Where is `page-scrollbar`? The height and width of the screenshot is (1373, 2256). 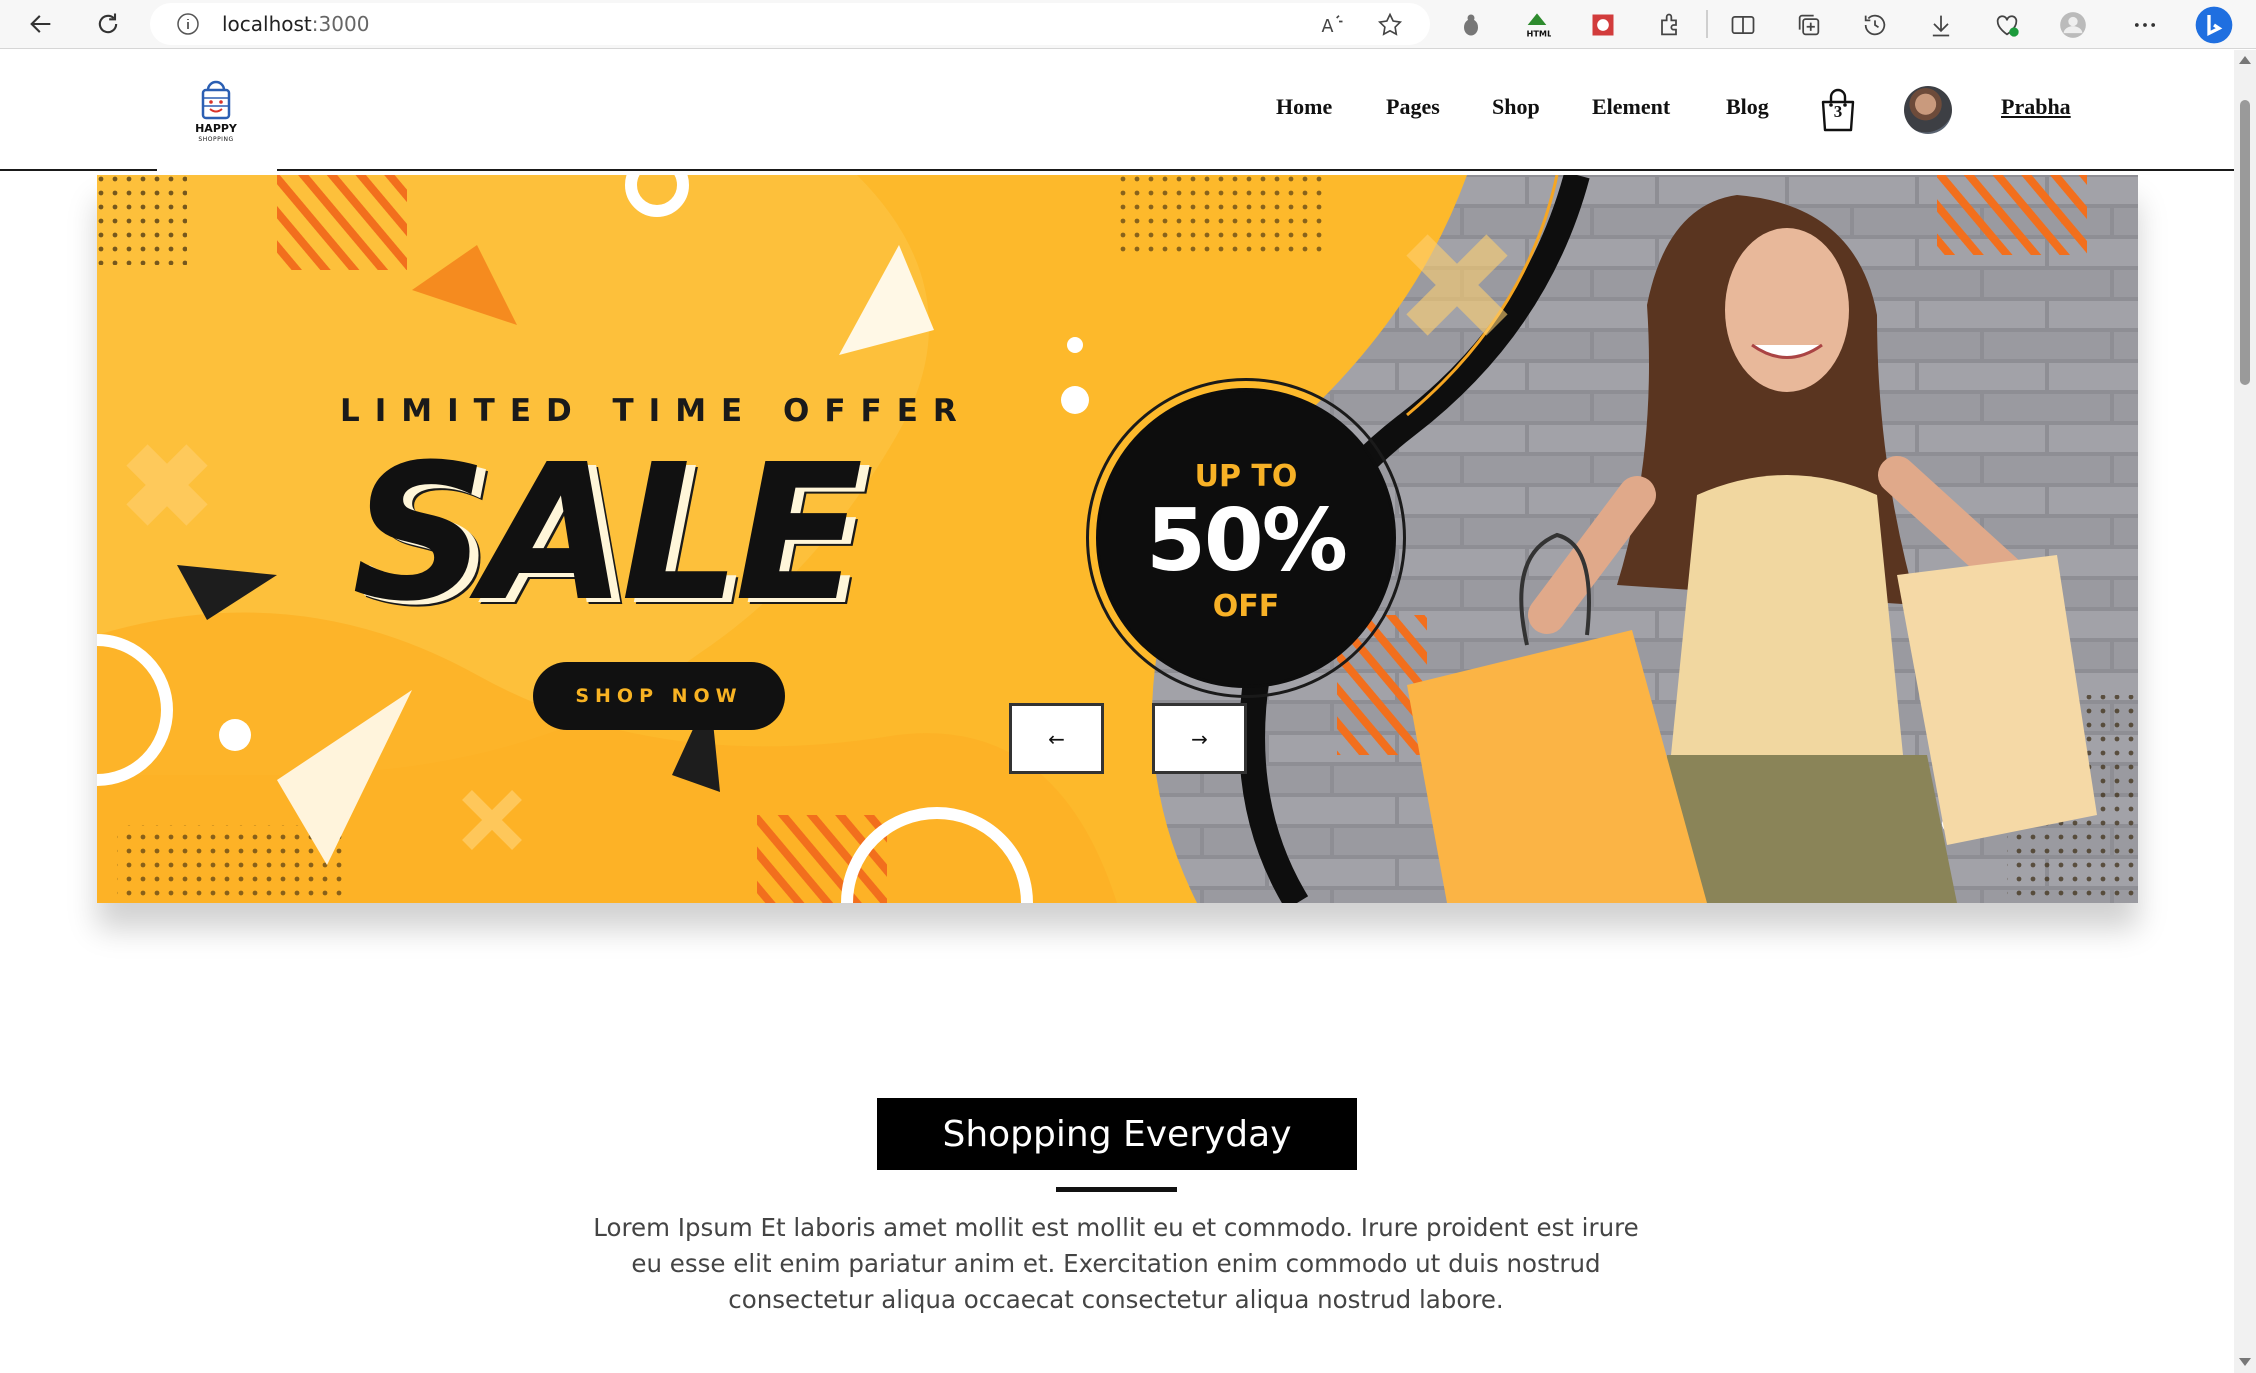 page-scrollbar is located at coordinates (2245, 711).